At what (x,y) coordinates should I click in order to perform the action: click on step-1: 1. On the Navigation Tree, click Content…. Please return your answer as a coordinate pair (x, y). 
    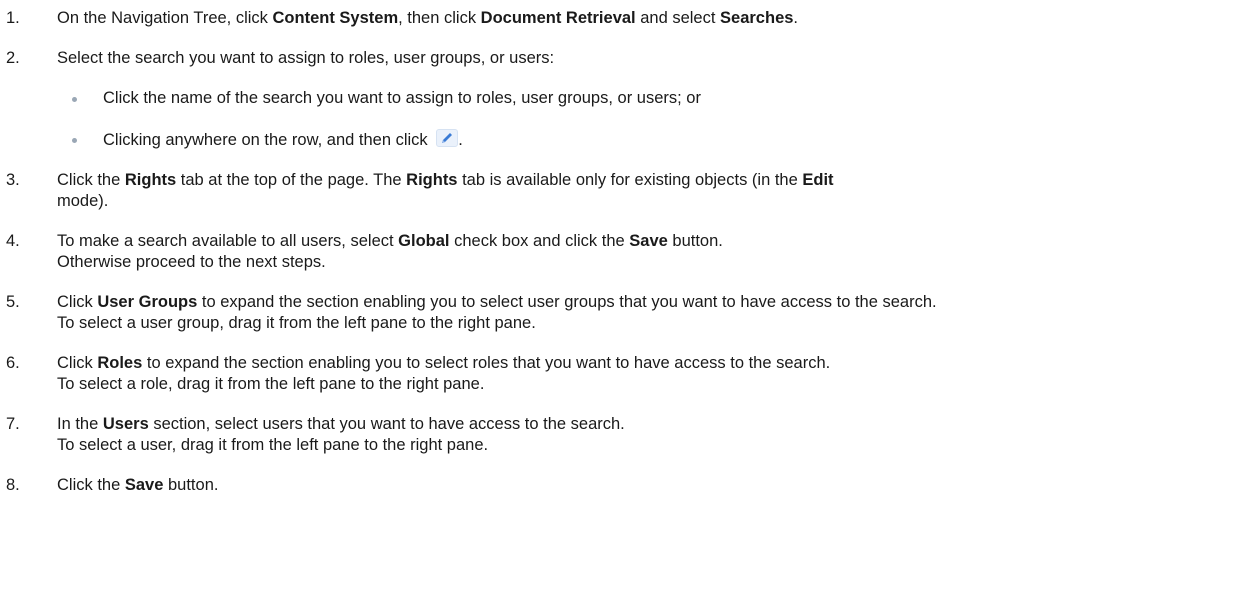
    Looking at the image, I should click on (628, 18).